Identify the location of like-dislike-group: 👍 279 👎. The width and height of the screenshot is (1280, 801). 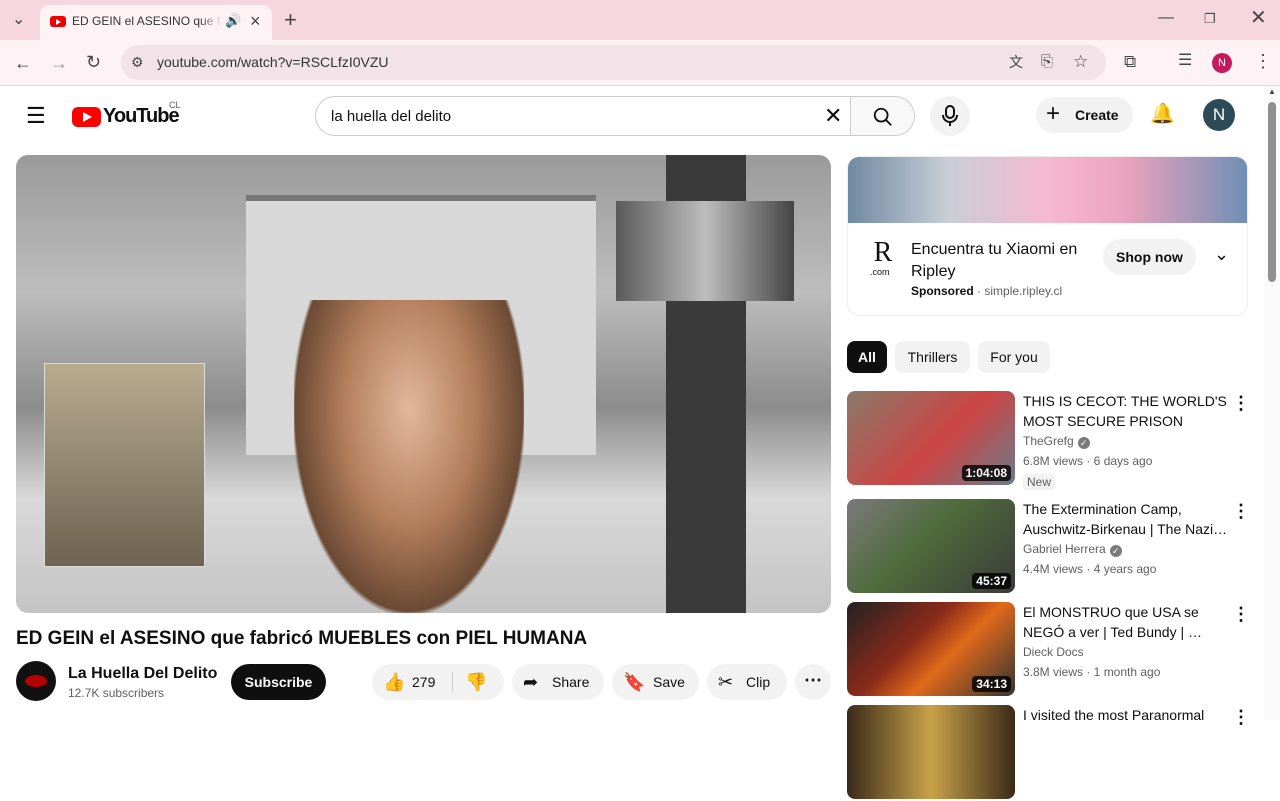
(438, 682).